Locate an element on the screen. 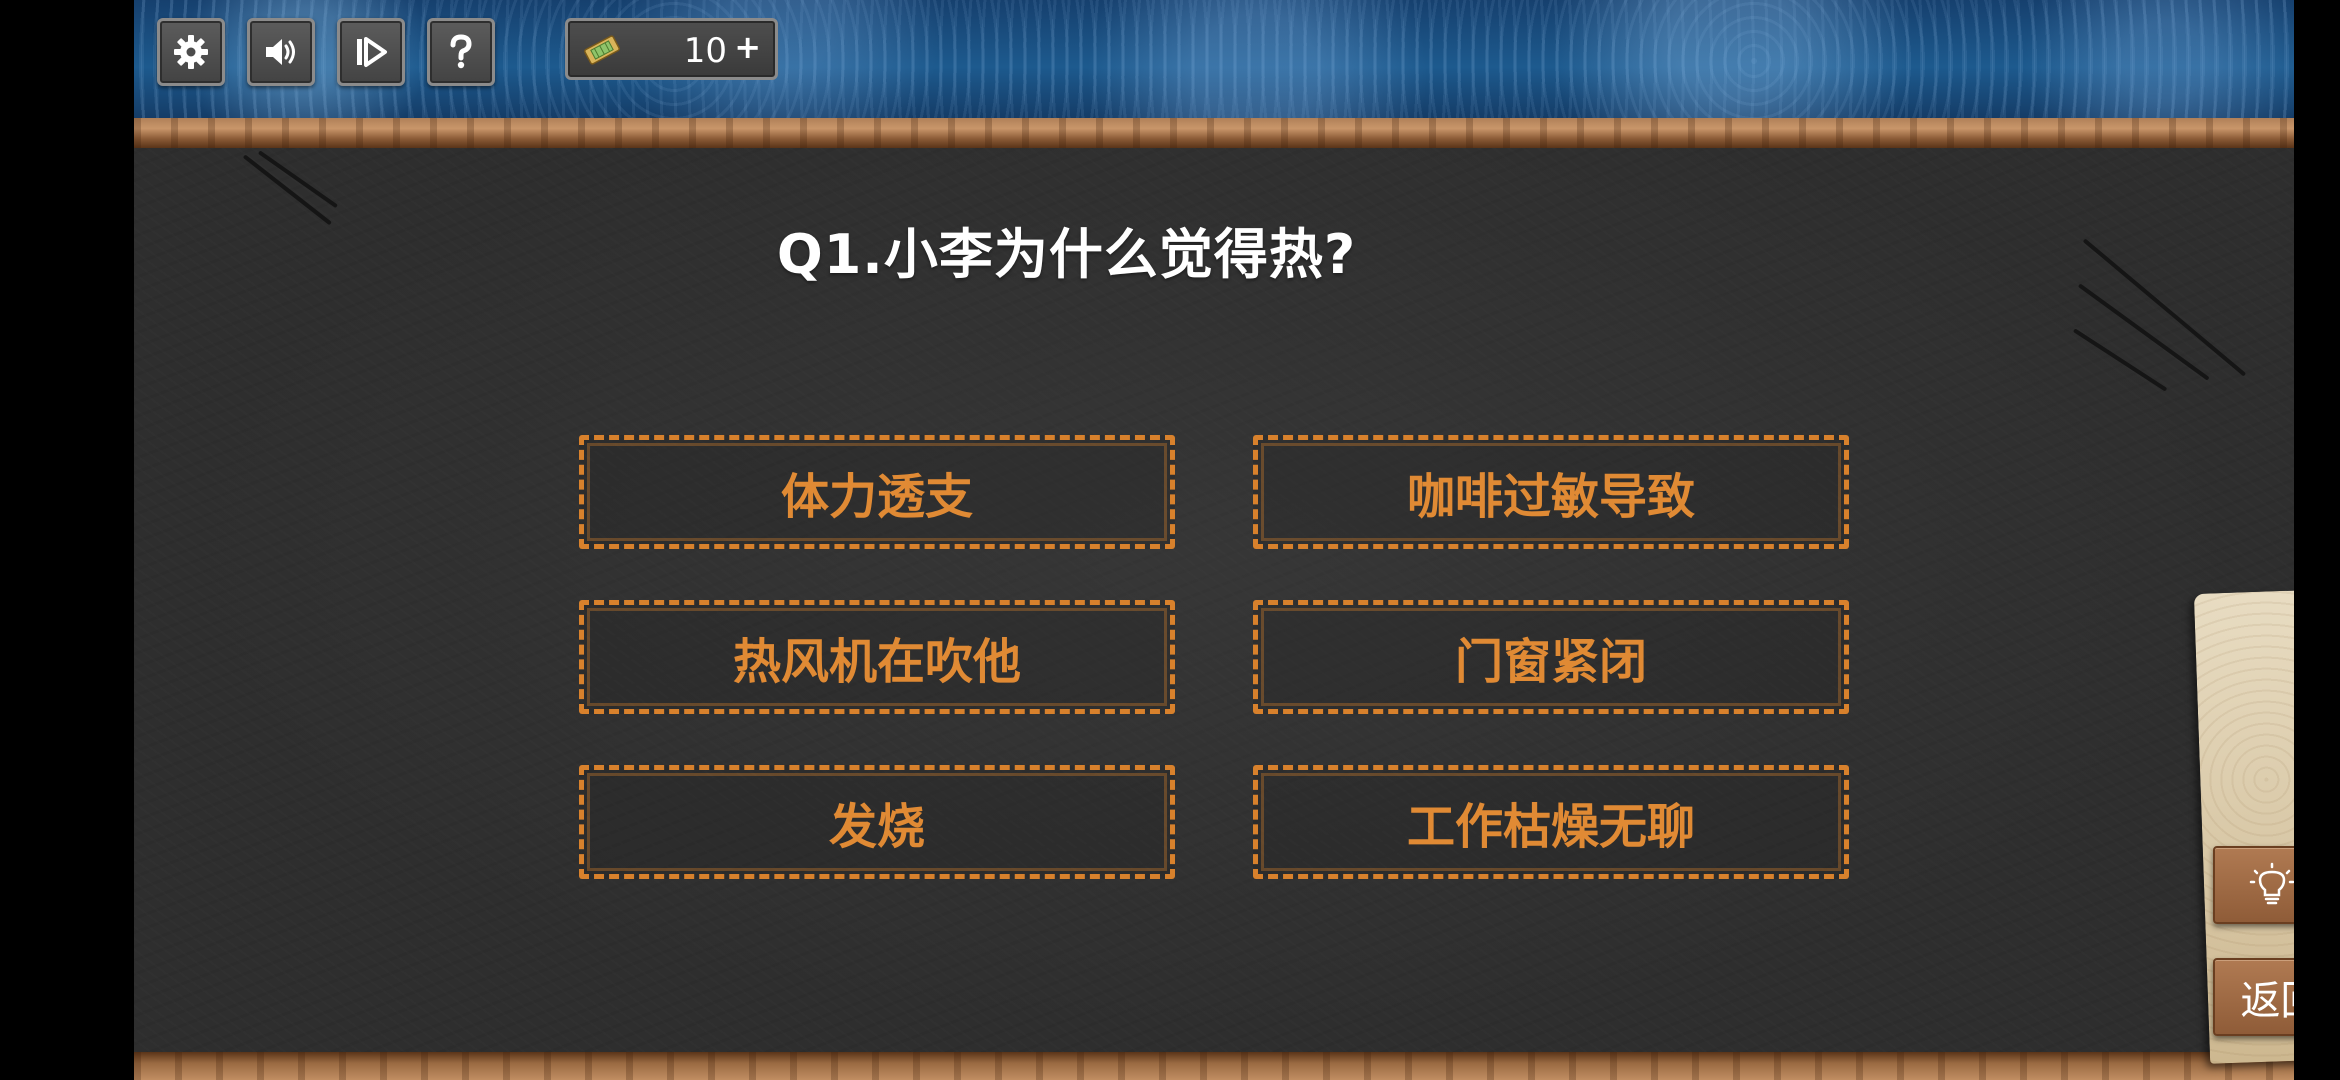  skip-button is located at coordinates (371, 52).